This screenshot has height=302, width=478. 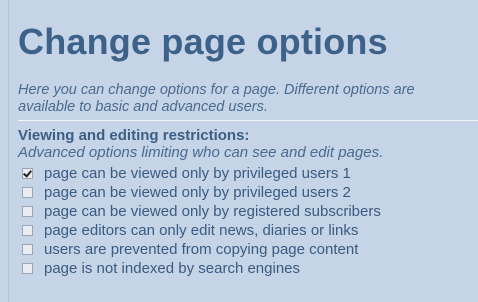 I want to click on checkbox-registered-subscribers, so click(x=27, y=211).